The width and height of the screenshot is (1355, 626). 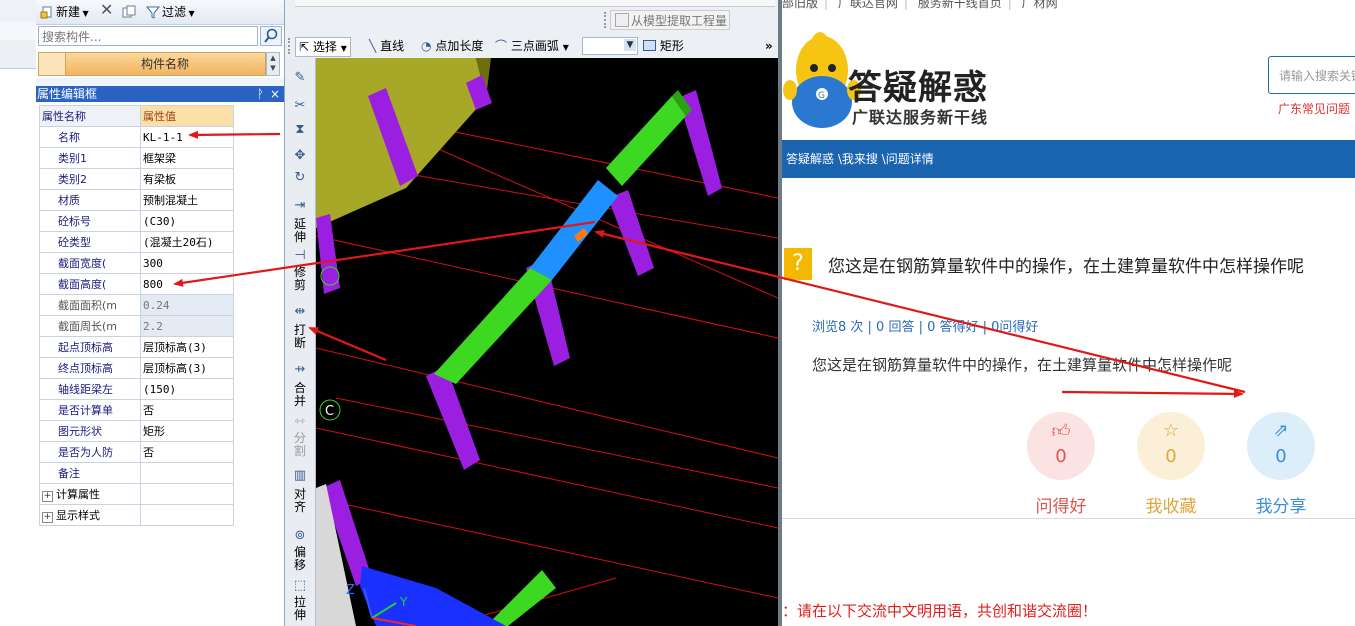 What do you see at coordinates (769, 46) in the screenshot?
I see `toolbar-overflow-button: »` at bounding box center [769, 46].